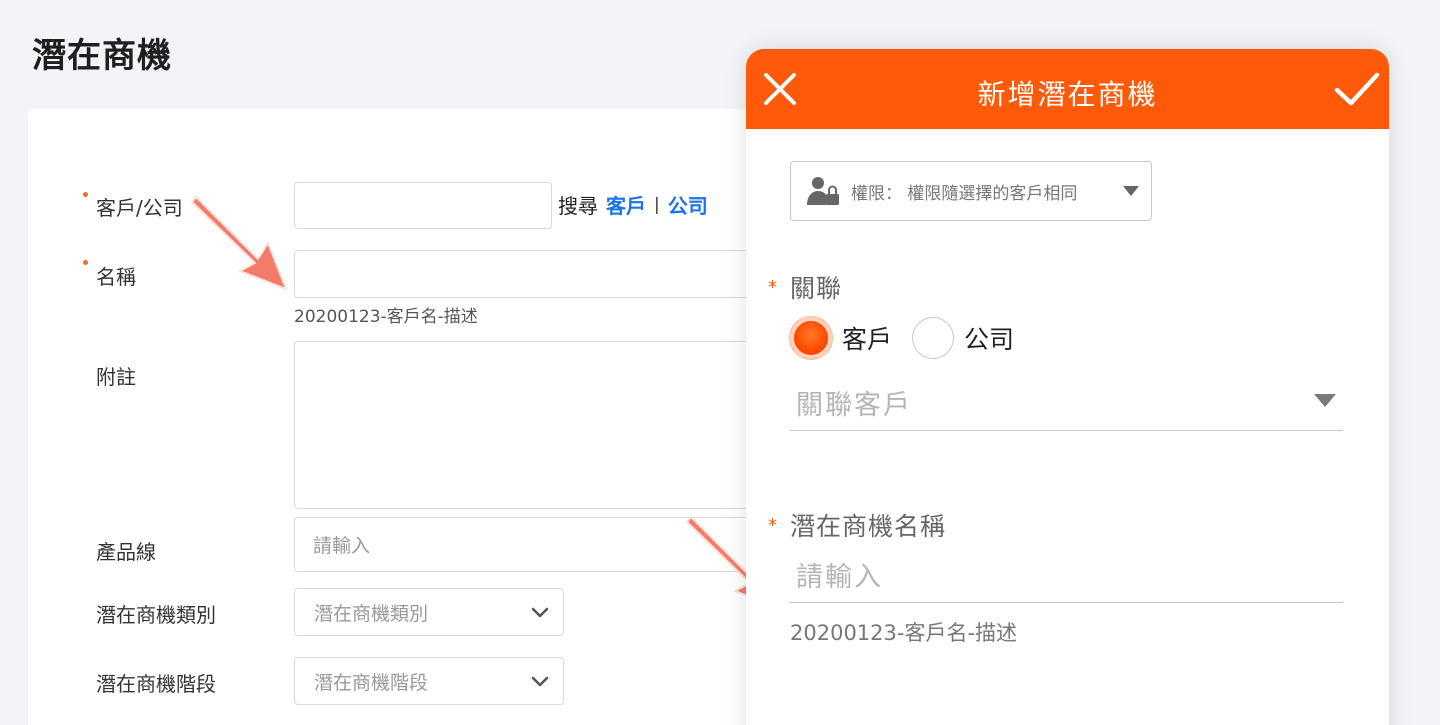 The height and width of the screenshot is (725, 1440). Describe the element at coordinates (371, 613) in the screenshot. I see `opportunity-type-value: 潛在商機類別` at that location.